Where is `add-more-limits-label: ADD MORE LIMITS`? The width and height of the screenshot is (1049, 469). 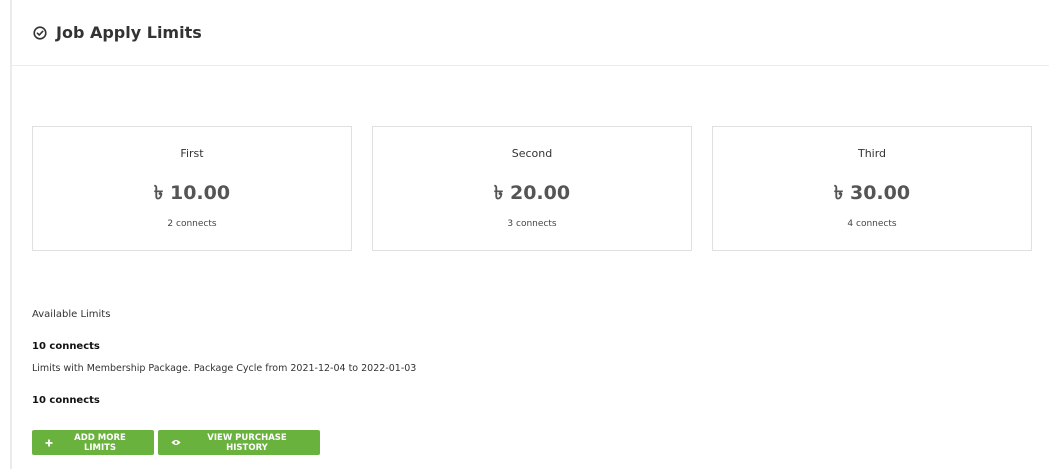
add-more-limits-label: ADD MORE LIMITS is located at coordinates (100, 442).